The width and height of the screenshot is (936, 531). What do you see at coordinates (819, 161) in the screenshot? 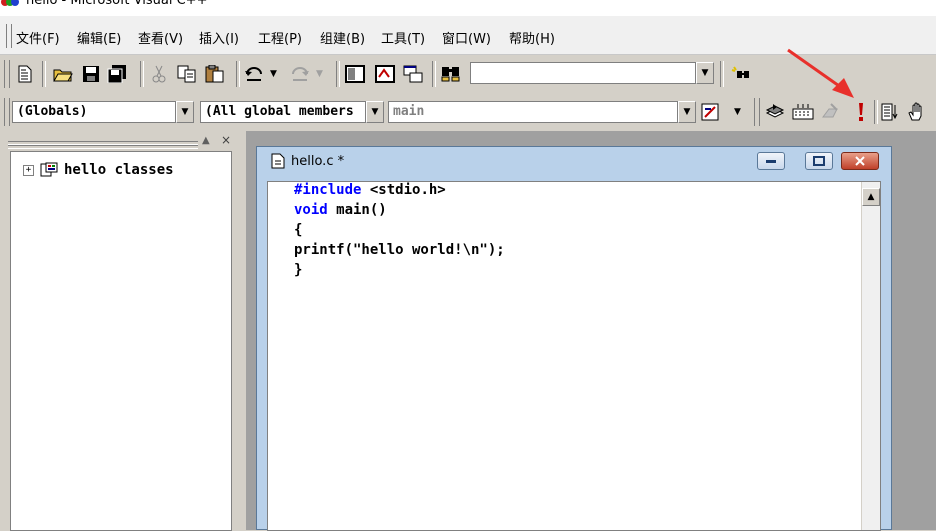
I see `restore-button` at bounding box center [819, 161].